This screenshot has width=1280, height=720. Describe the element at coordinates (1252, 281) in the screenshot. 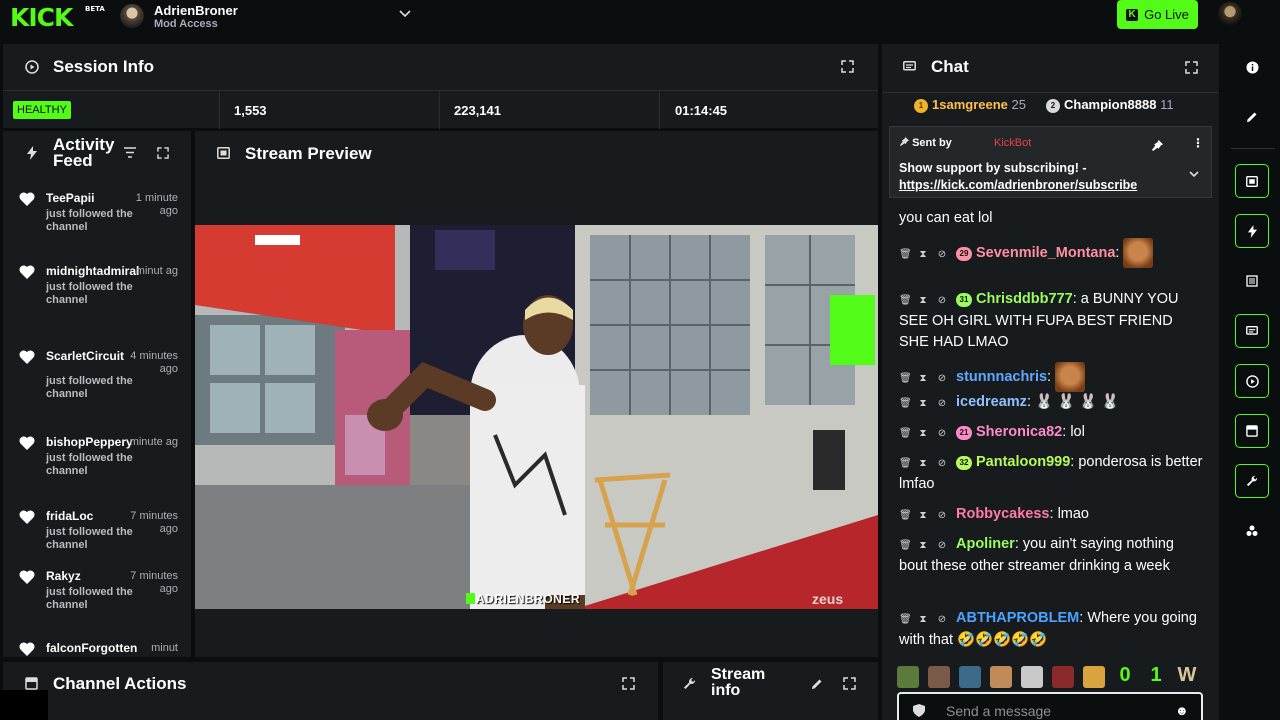

I see `list-icon` at that location.